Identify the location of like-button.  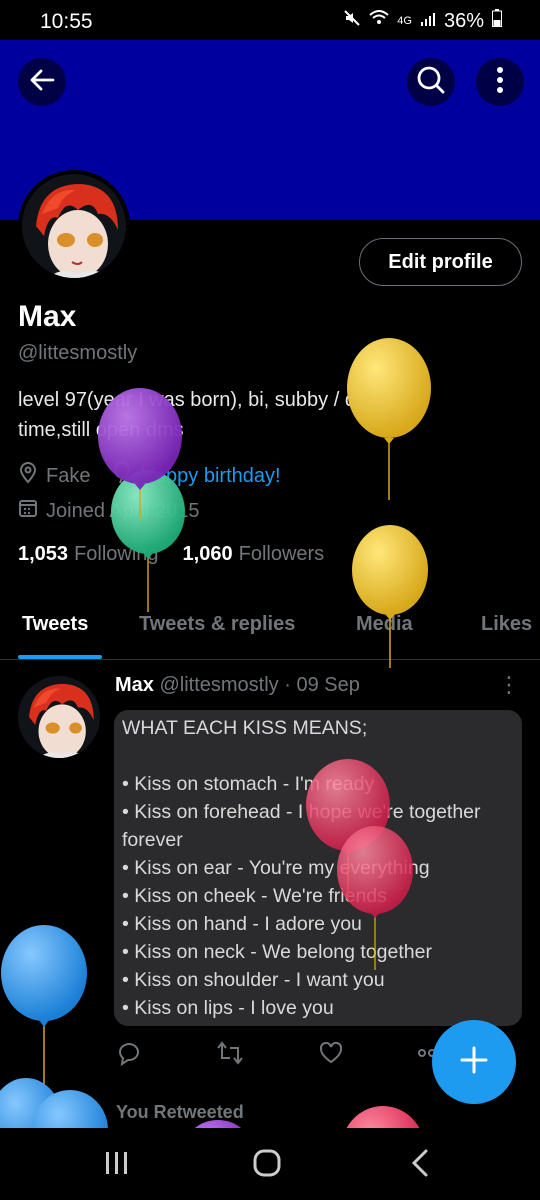
(331, 1055).